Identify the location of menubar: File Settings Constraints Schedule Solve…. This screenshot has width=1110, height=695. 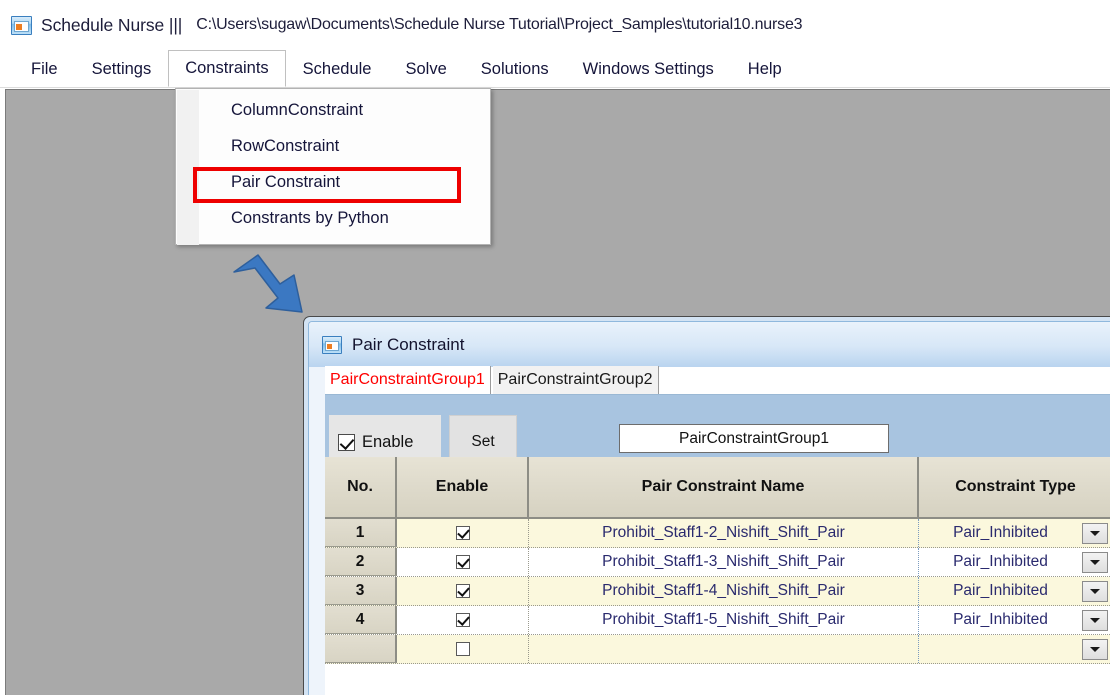
(555, 69).